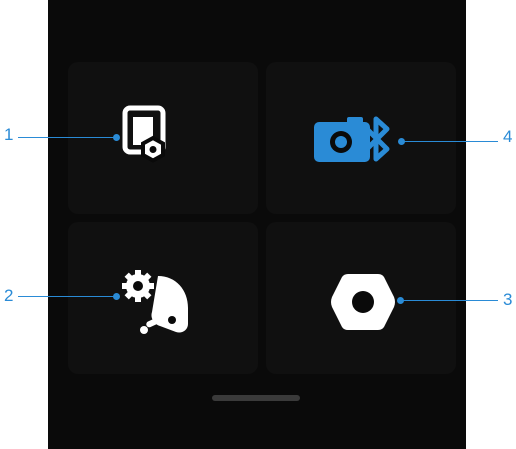  I want to click on home-indicator, so click(256, 398).